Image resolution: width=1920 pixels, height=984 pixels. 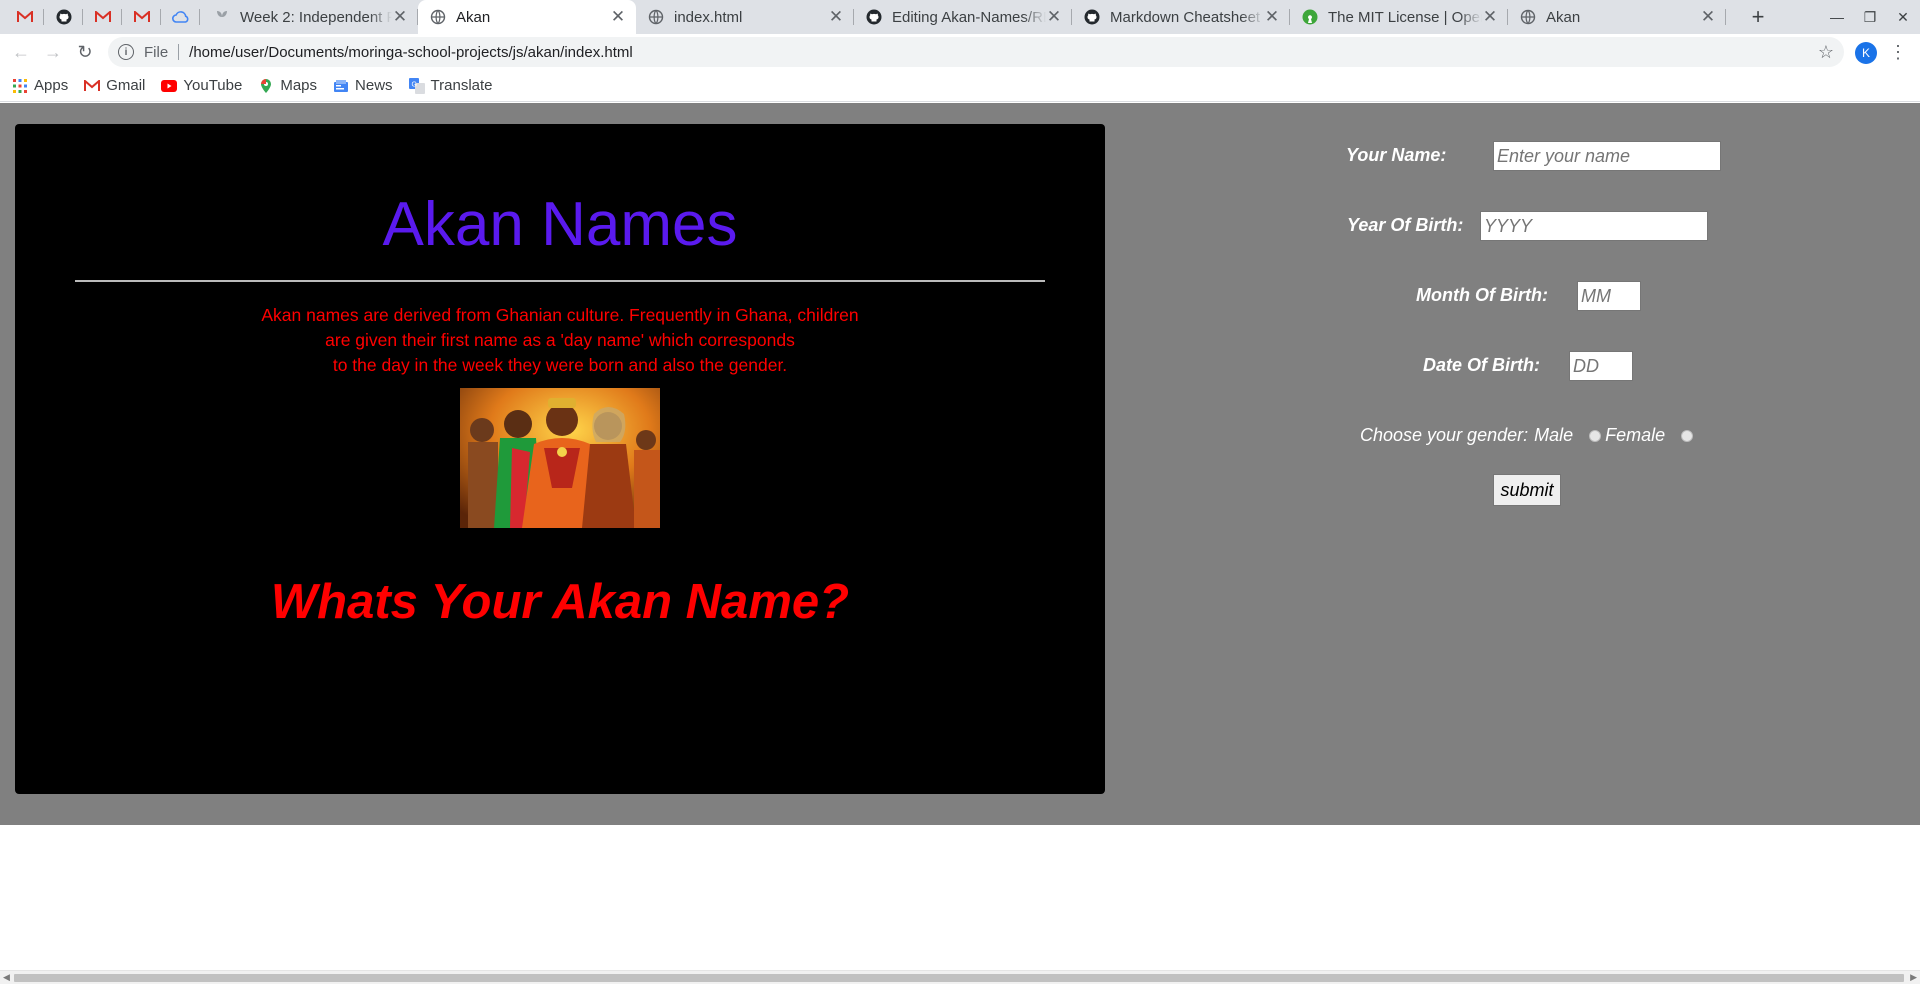 I want to click on month-label: Month Of Birth:, so click(x=1482, y=295).